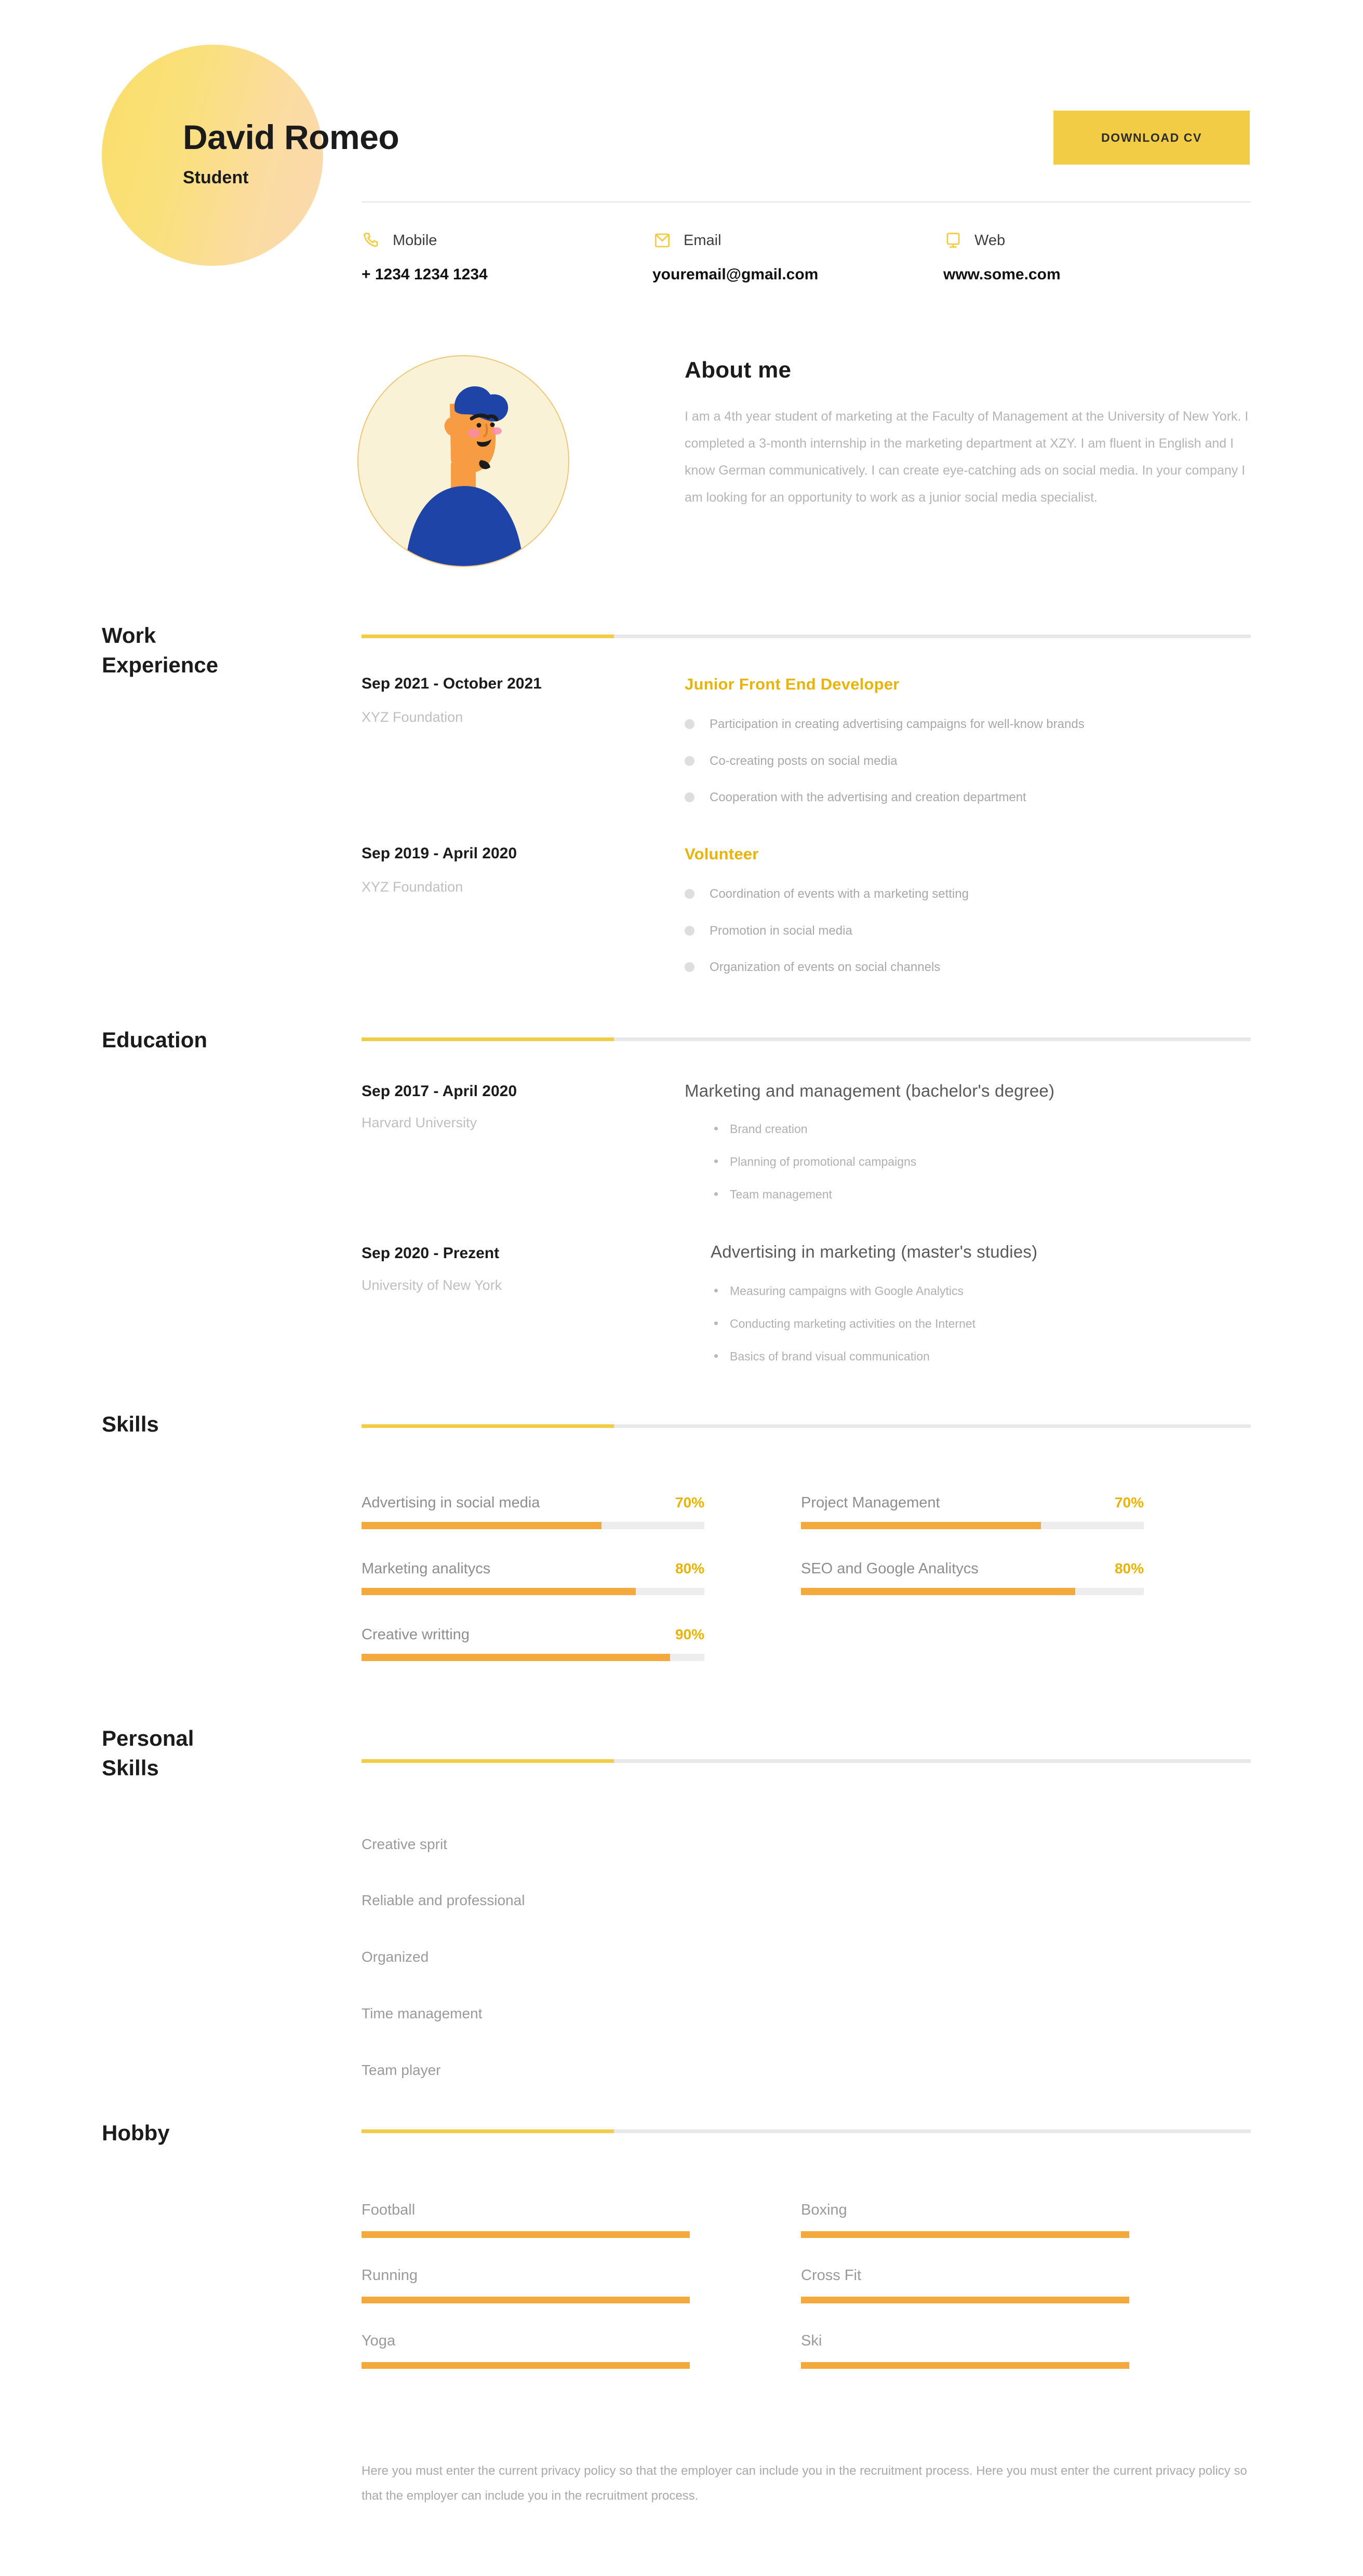  I want to click on section-divider-work, so click(806, 636).